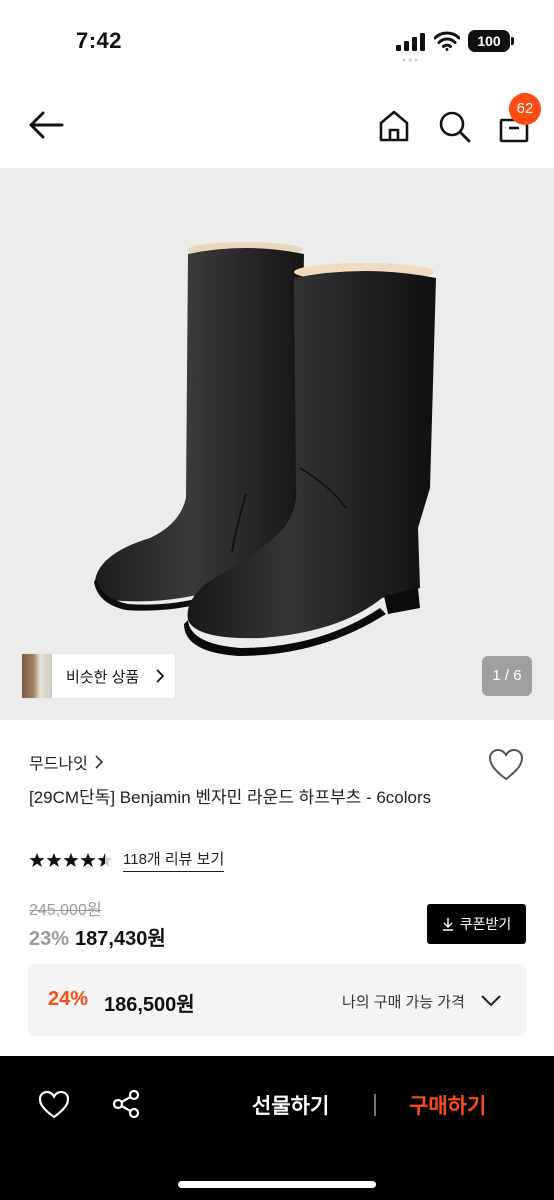 The width and height of the screenshot is (554, 1200). I want to click on product-title: [29CM단독] Benjamin 벤자민 라운드 하프부츠 - 6colors, so click(230, 797).